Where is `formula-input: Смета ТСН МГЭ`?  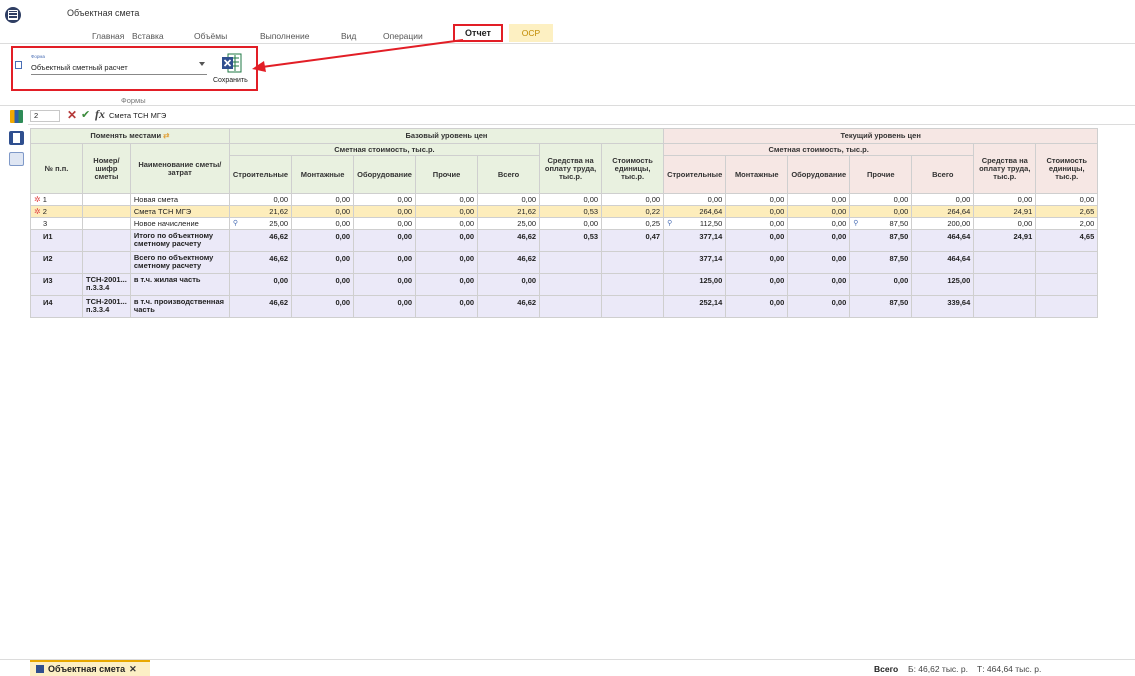 formula-input: Смета ТСН МГЭ is located at coordinates (137, 115).